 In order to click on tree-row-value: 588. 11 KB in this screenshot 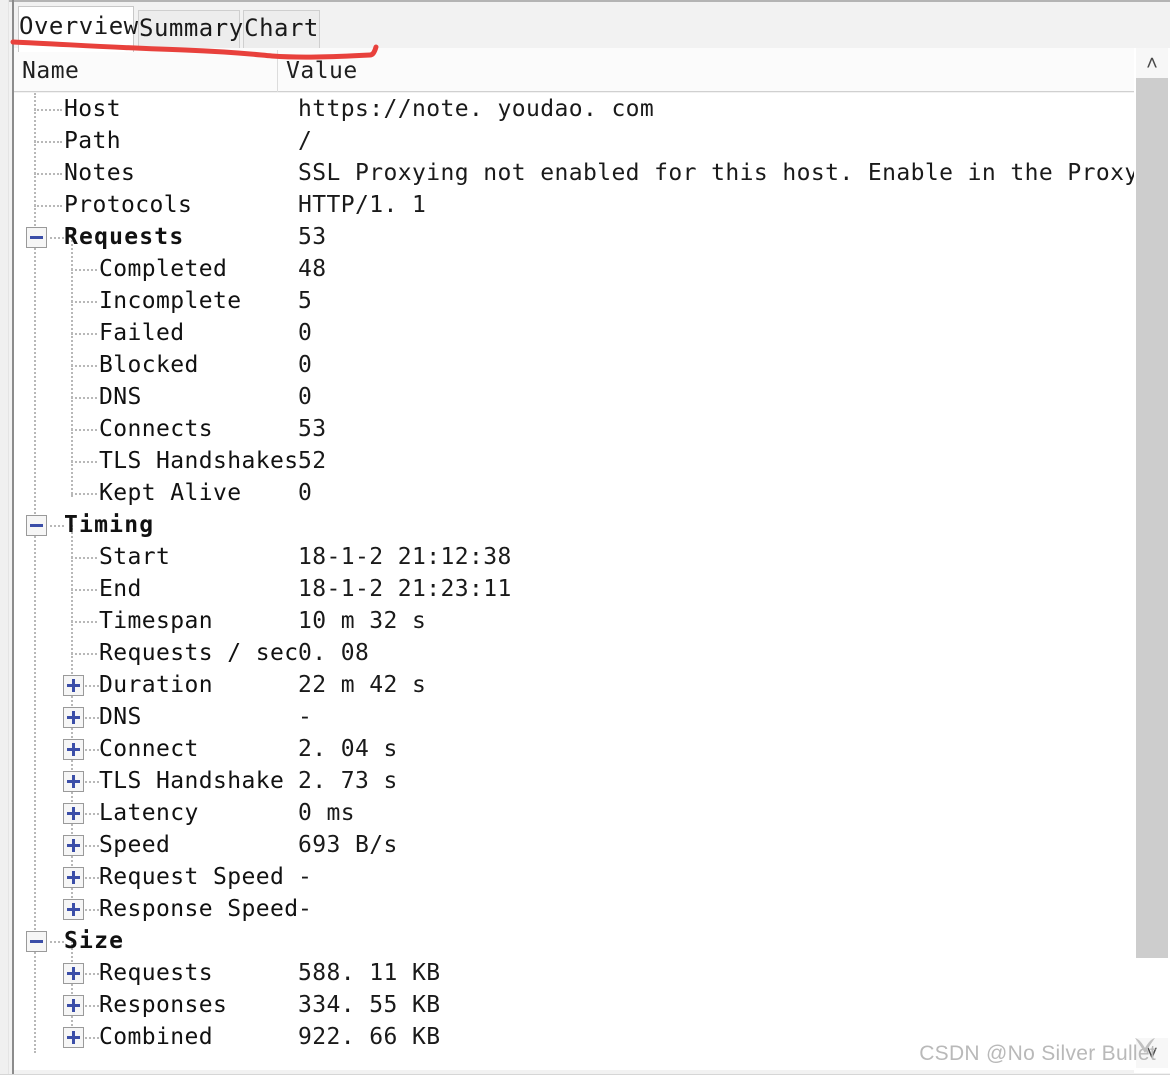, I will do `click(369, 973)`.